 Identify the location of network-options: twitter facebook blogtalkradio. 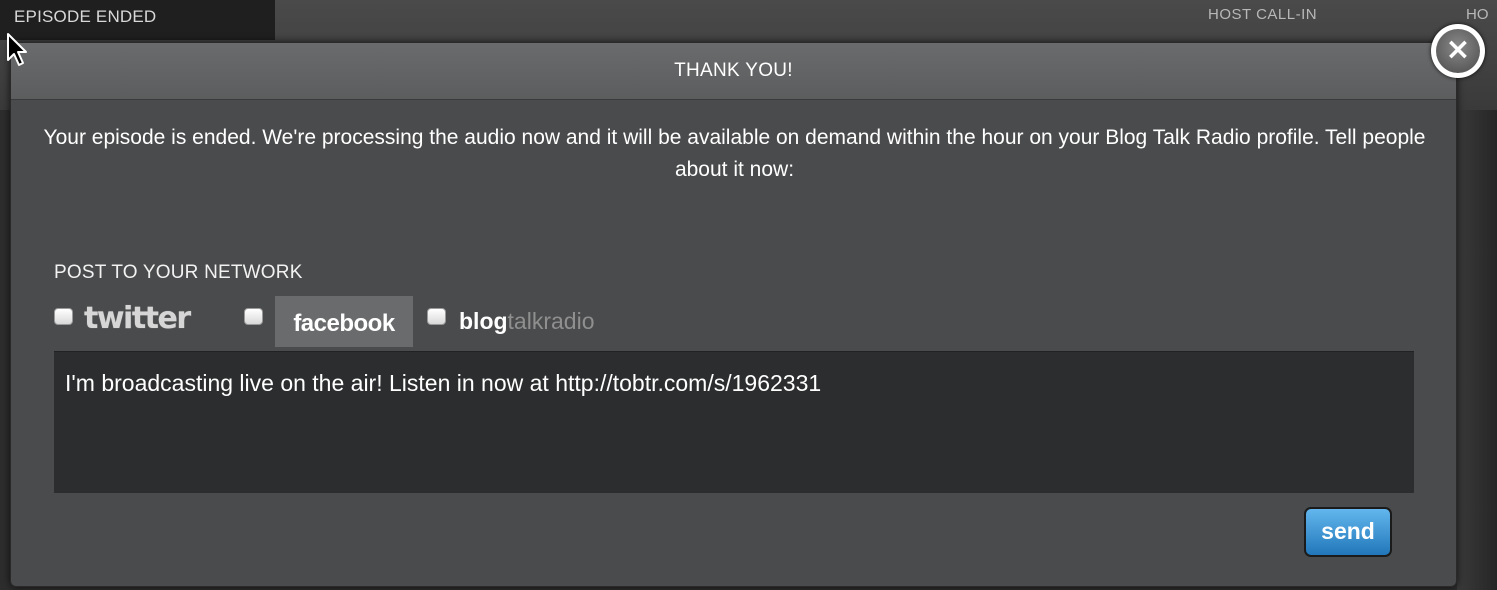
(404, 327).